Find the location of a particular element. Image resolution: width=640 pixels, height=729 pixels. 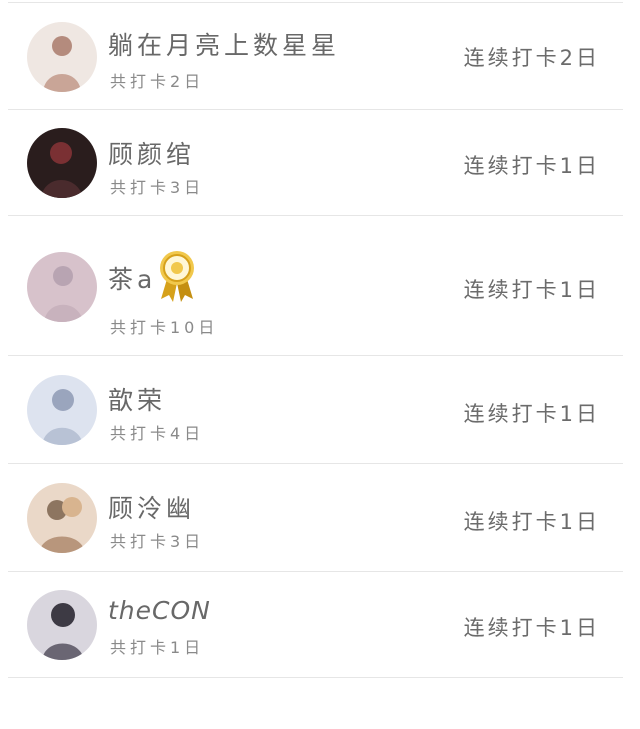

member-name: 顾泠幽 is located at coordinates (152, 508).